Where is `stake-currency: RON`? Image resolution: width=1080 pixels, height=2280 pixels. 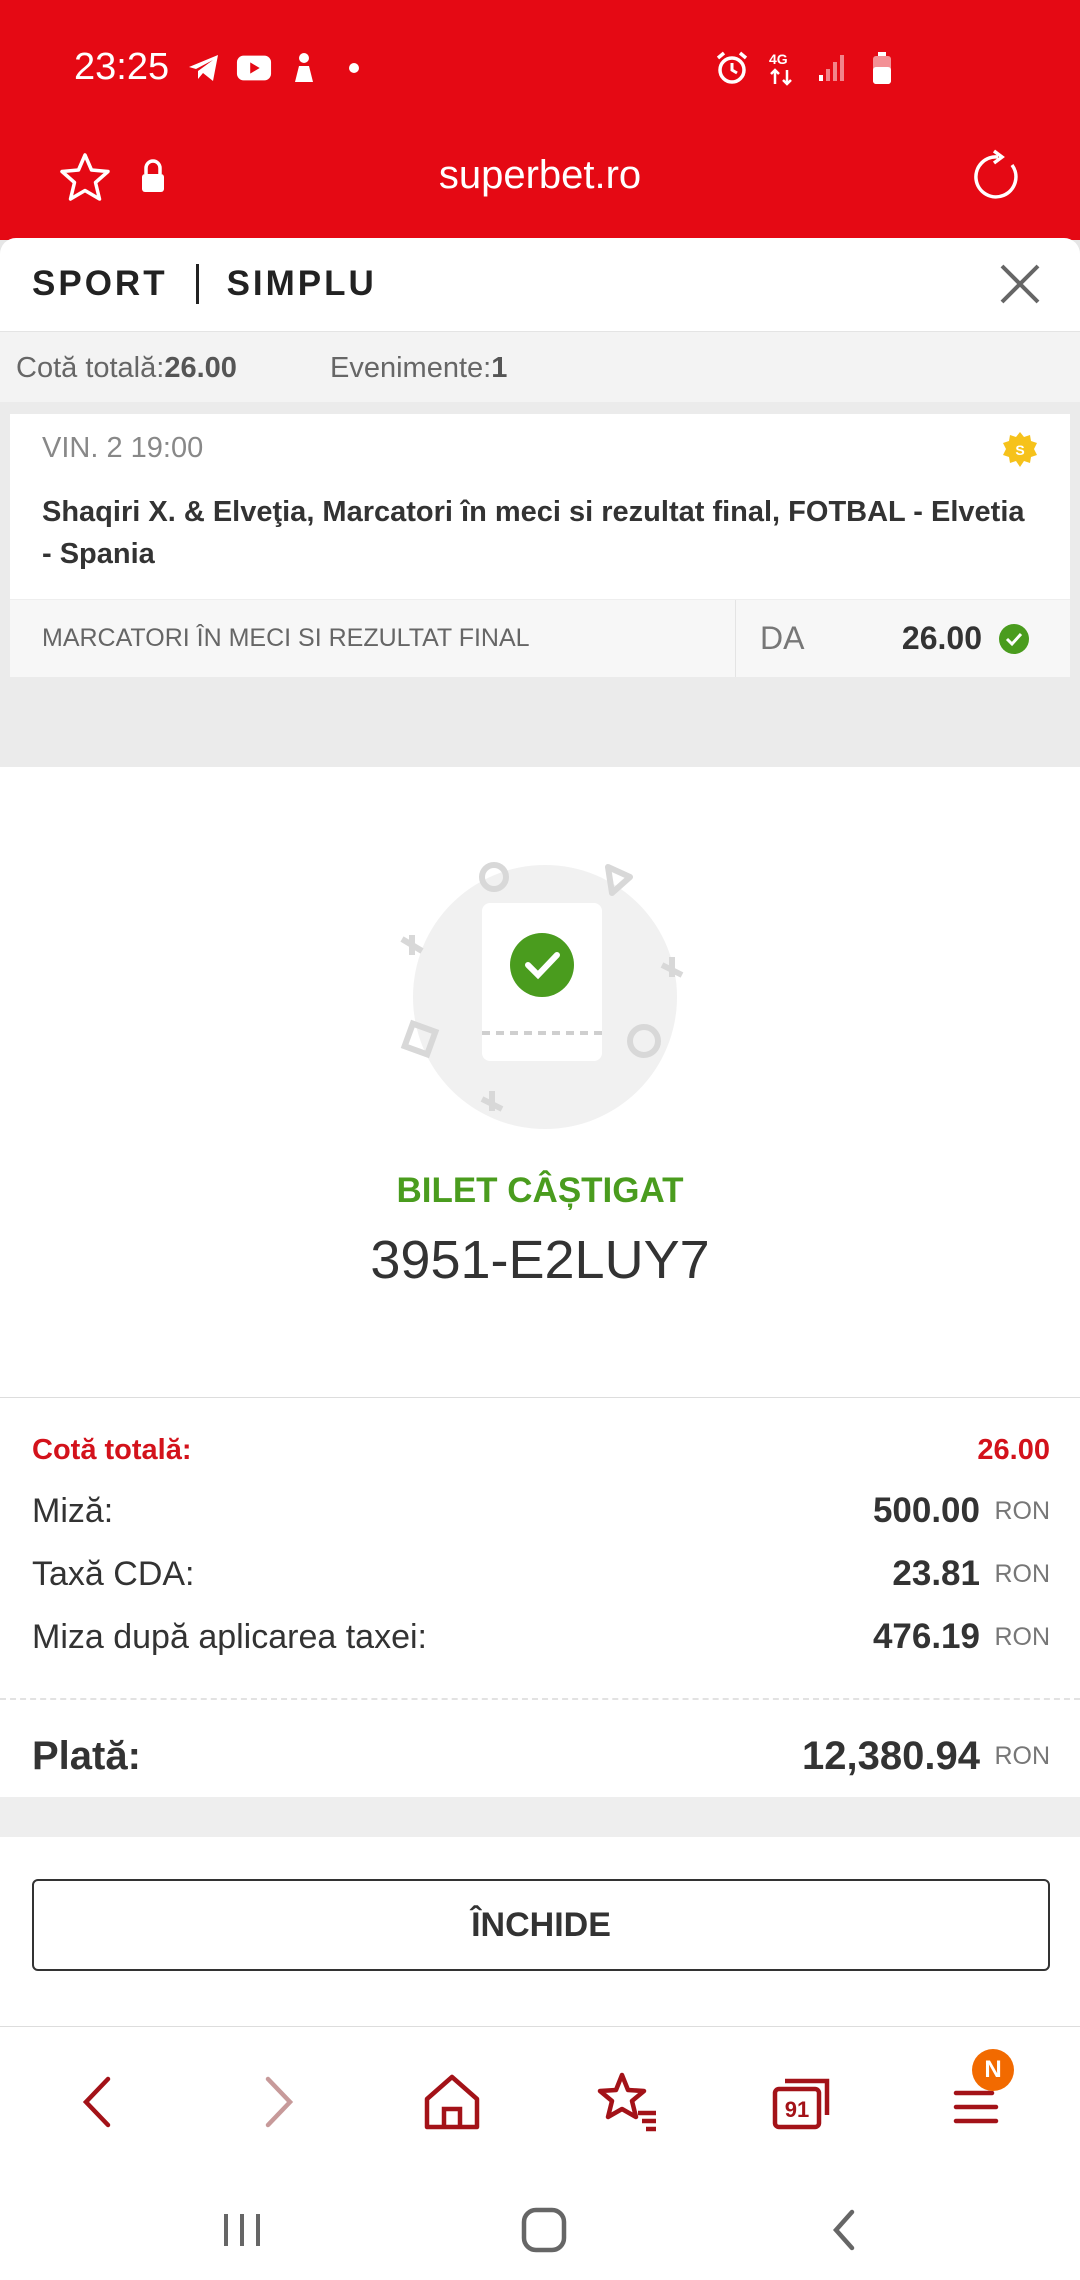 stake-currency: RON is located at coordinates (1022, 1510).